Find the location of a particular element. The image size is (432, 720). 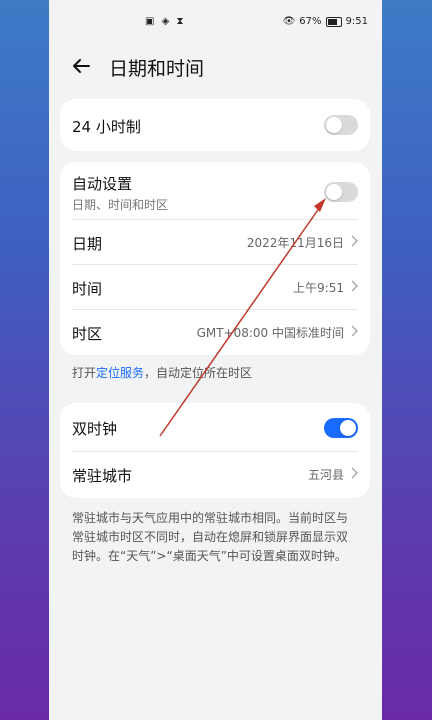

header: 日期和时间 is located at coordinates (215, 66).